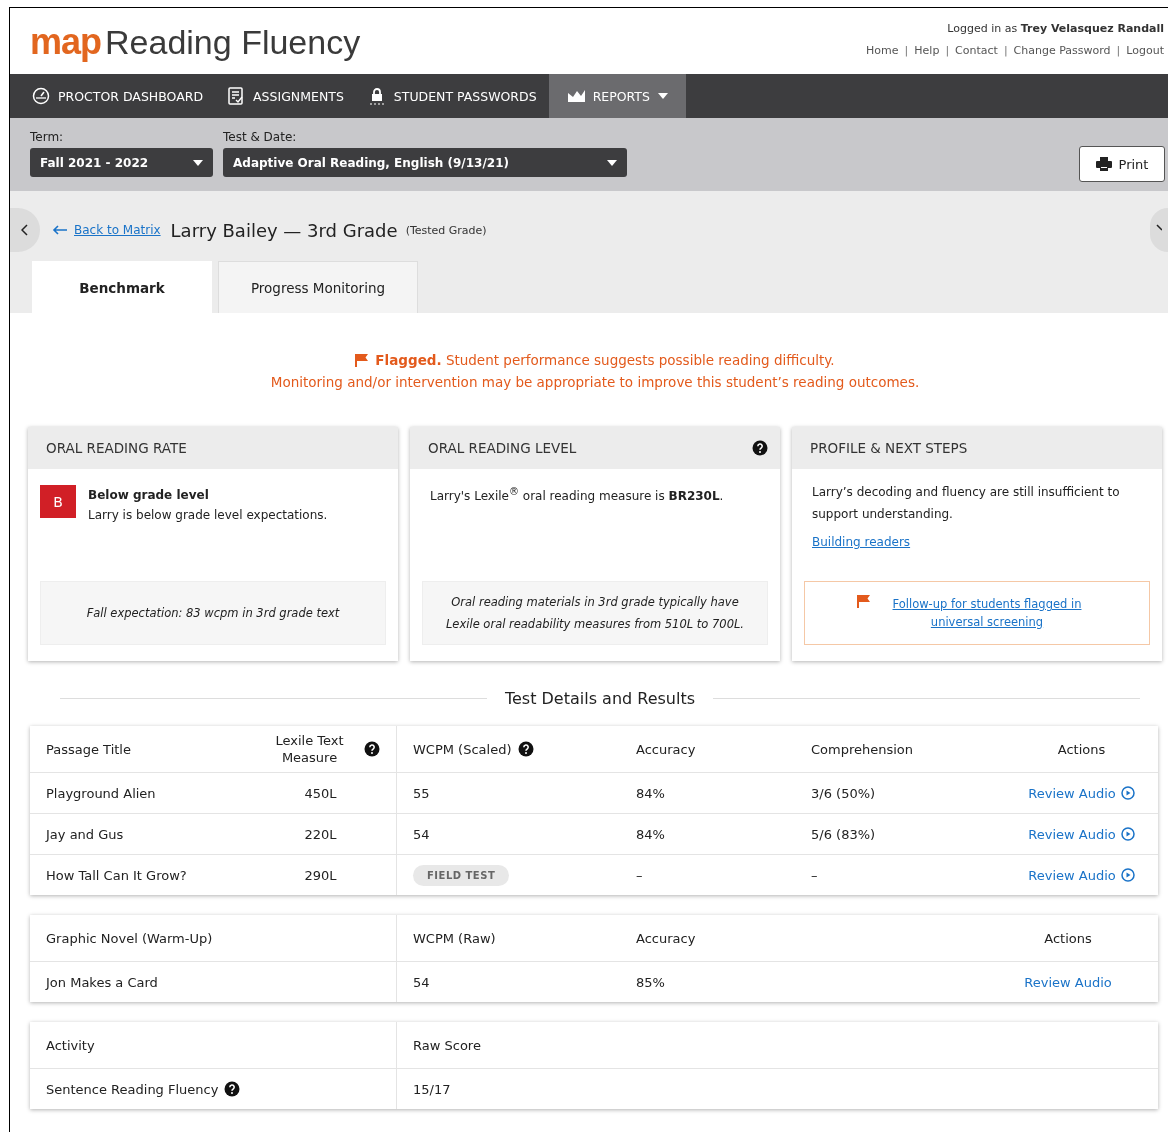  I want to click on nav-item: ASSIGNMENTS, so click(285, 96).